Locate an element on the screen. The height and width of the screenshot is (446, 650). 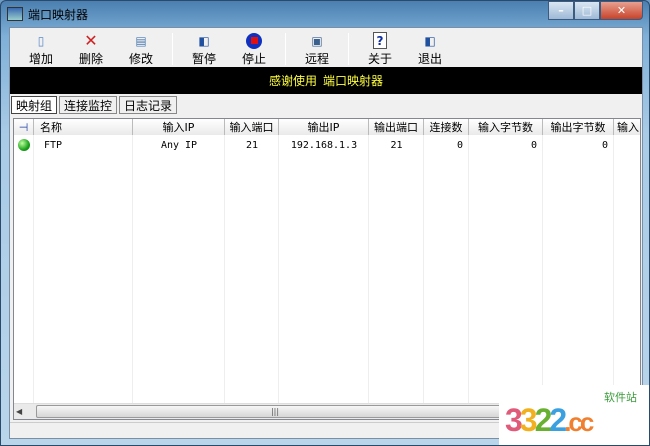
exit-button: ◧ 退出 is located at coordinates (430, 49).